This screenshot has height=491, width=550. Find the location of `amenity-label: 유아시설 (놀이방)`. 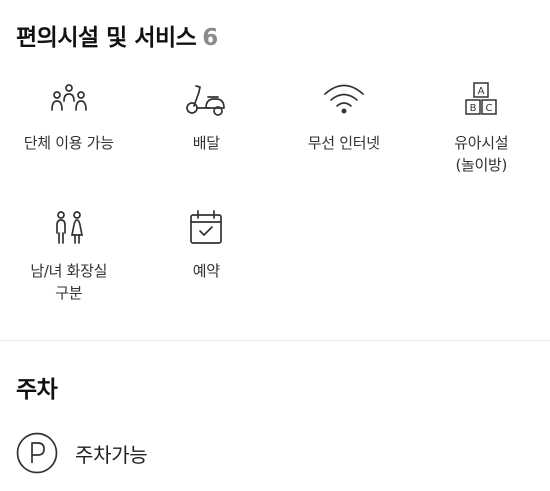

amenity-label: 유아시설 (놀이방) is located at coordinates (481, 154).